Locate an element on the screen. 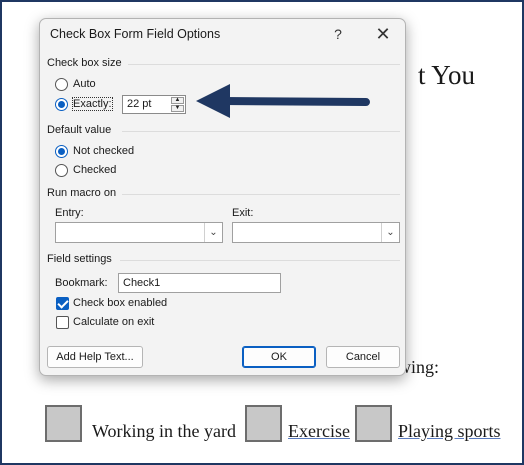  arrow-head is located at coordinates (213, 101).